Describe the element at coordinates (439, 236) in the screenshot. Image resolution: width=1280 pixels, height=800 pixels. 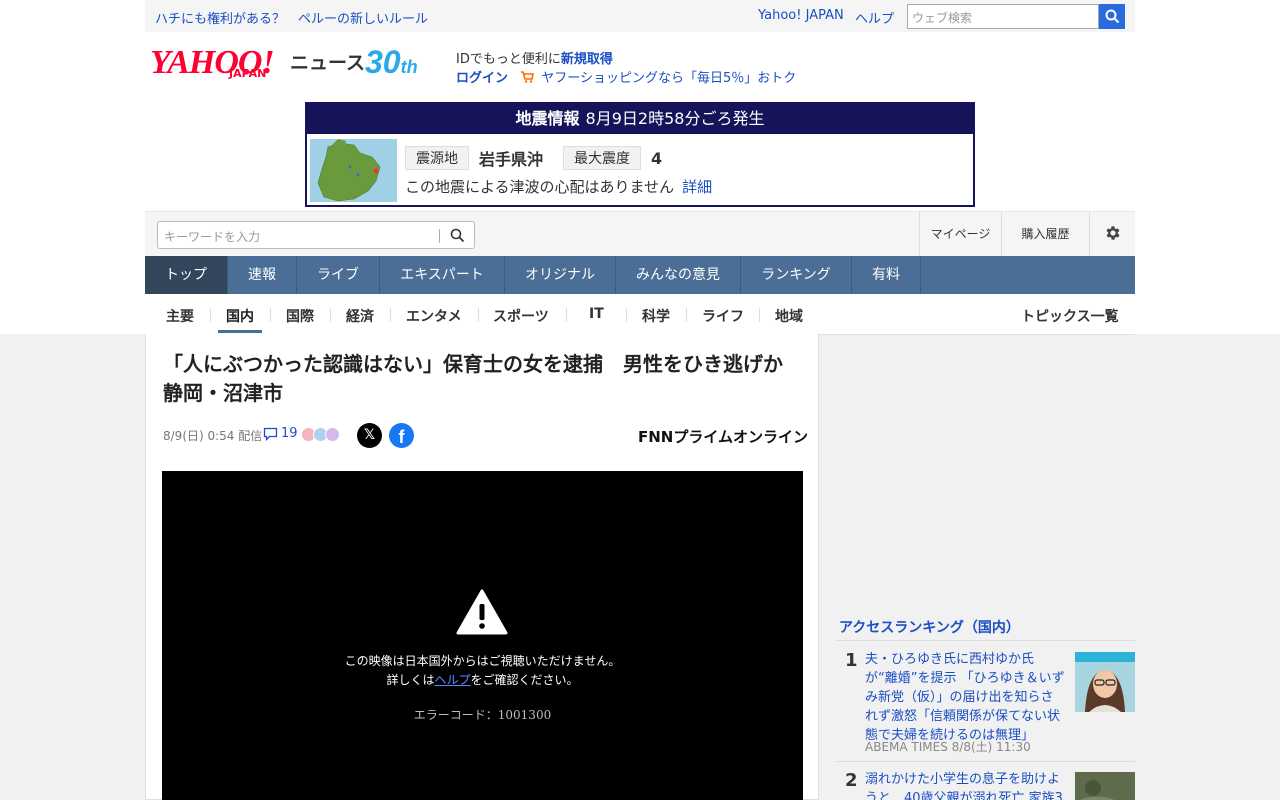
I see `search-divider` at that location.